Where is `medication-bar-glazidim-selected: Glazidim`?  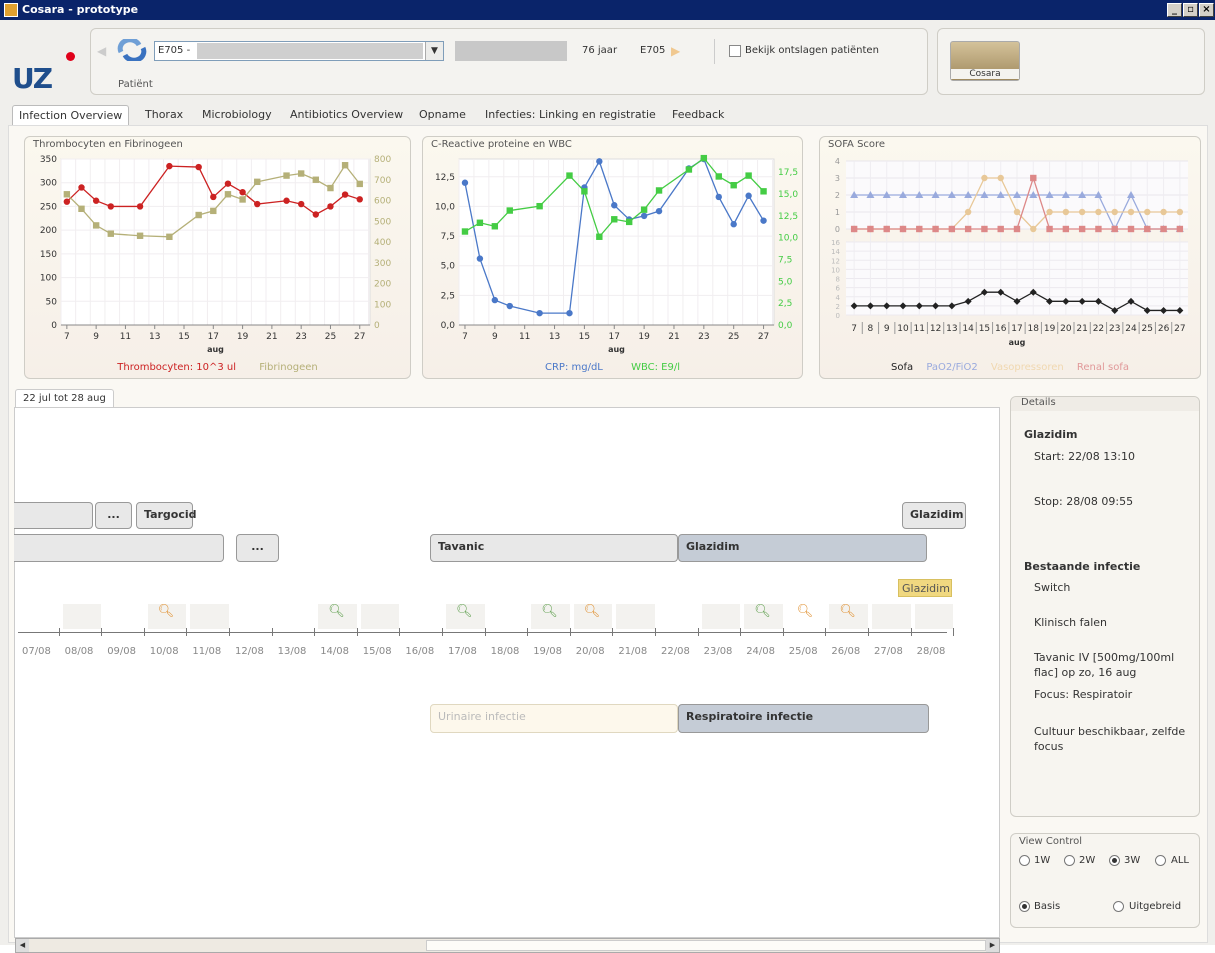 medication-bar-glazidim-selected: Glazidim is located at coordinates (802, 548).